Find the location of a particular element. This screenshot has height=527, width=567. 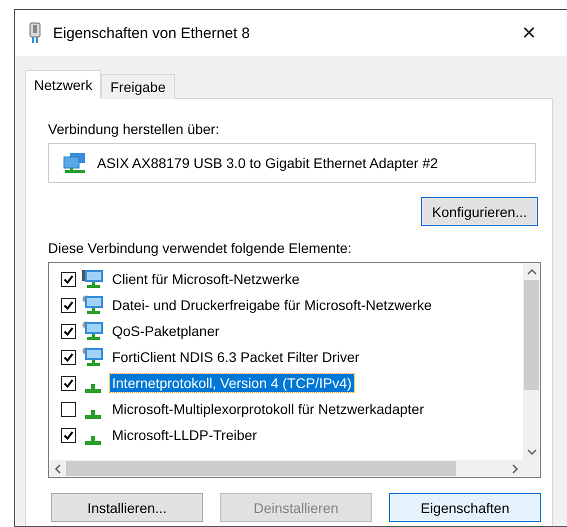

list-item: Microsoft-LLDP-Treiber is located at coordinates (184, 435).